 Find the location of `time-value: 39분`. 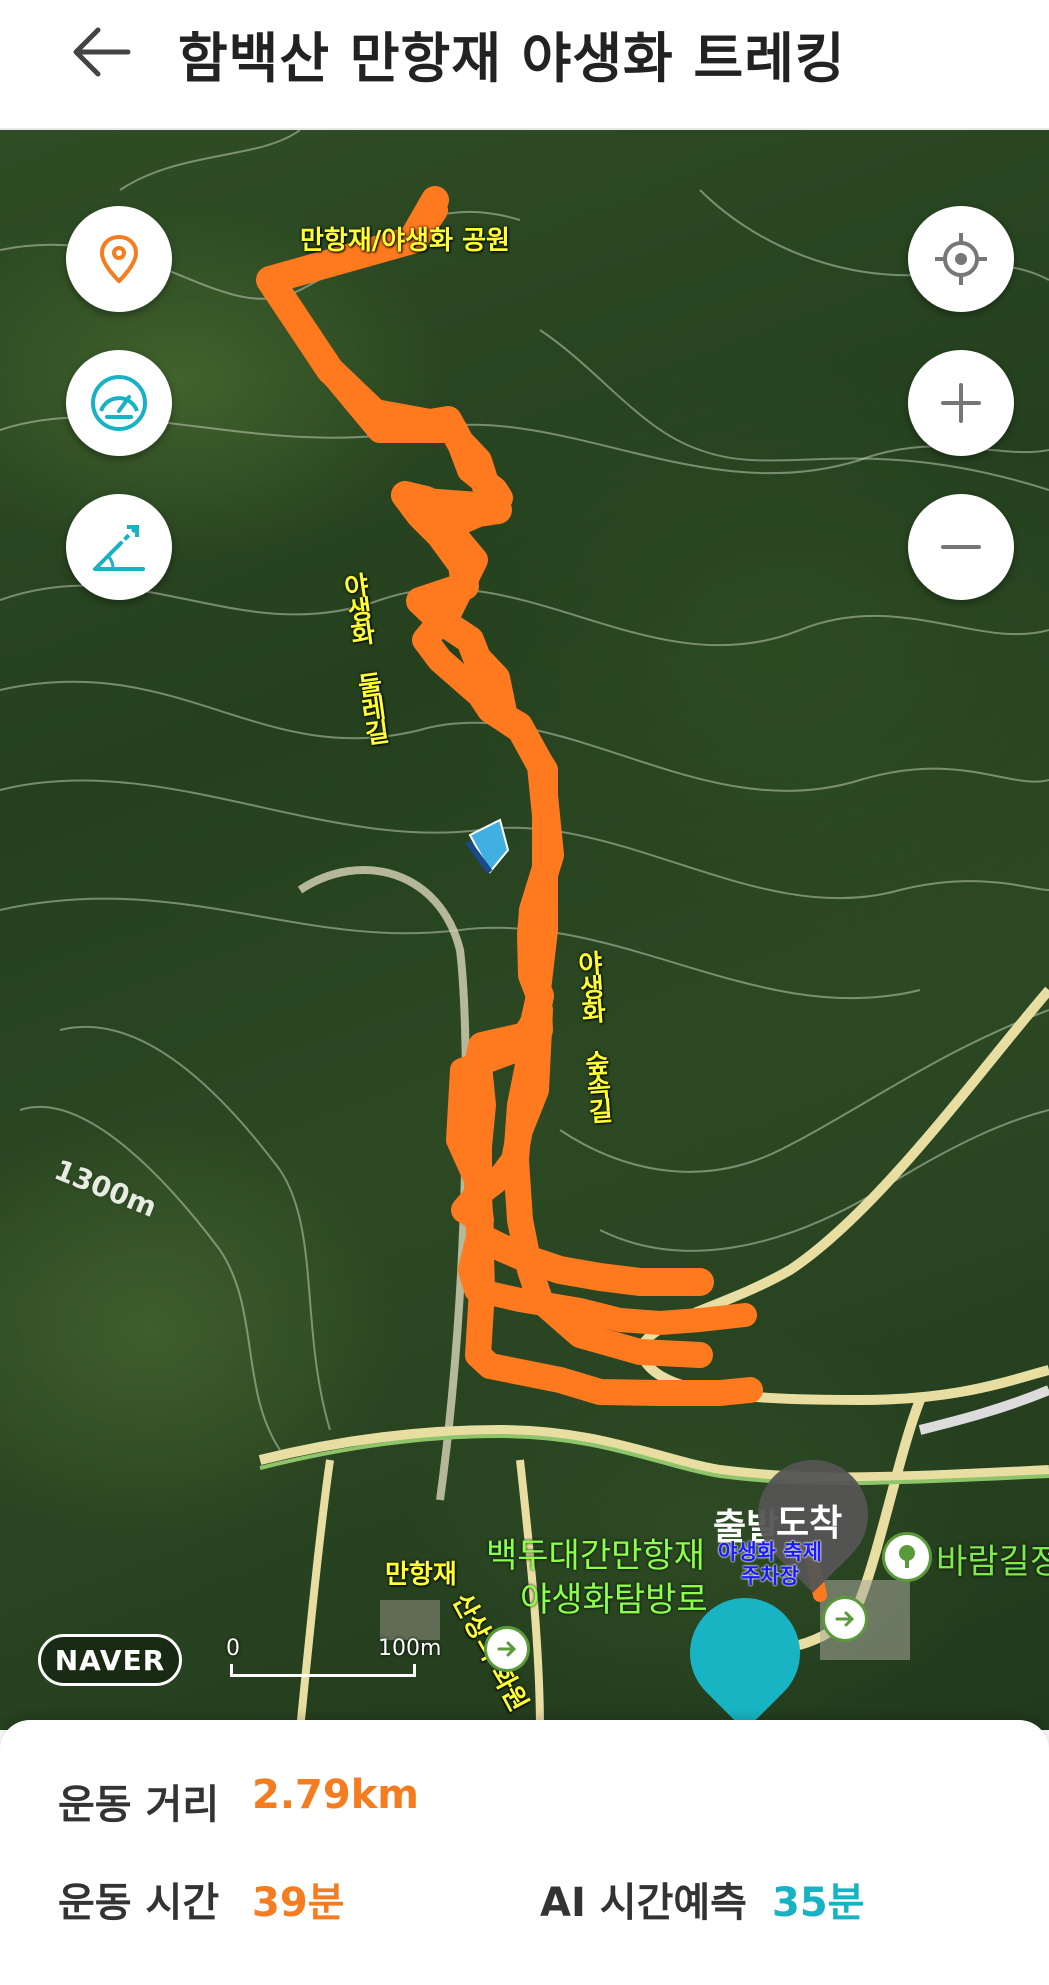

time-value: 39분 is located at coordinates (298, 1903).